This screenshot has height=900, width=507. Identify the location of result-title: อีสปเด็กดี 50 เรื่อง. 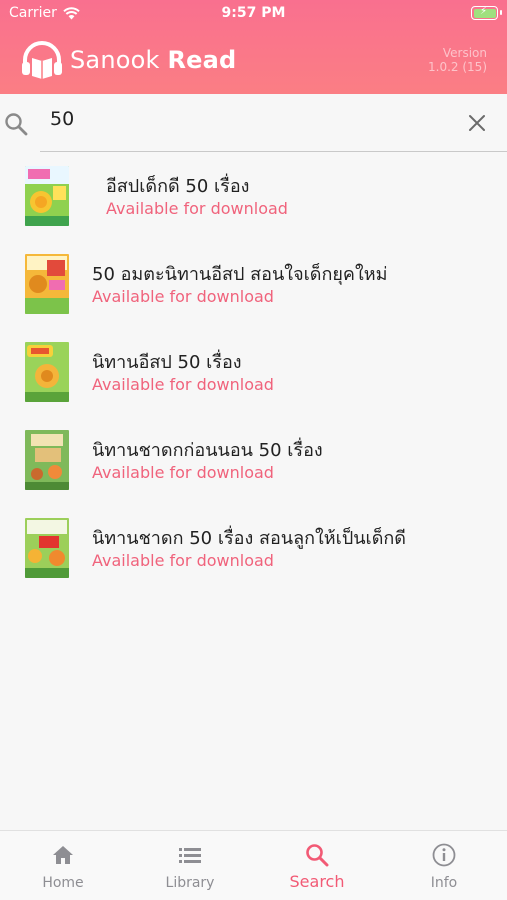
(178, 186).